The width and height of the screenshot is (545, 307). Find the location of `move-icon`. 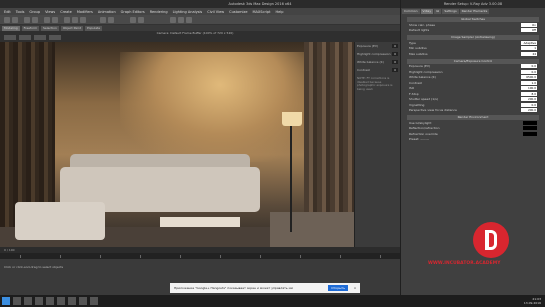

move-icon is located at coordinates (67, 20).